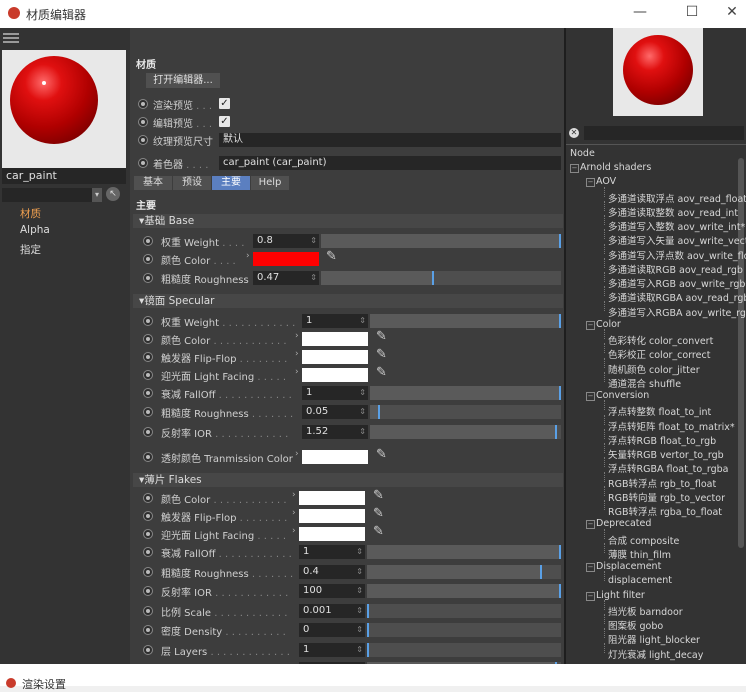 The height and width of the screenshot is (692, 746). Describe the element at coordinates (644, 383) in the screenshot. I see `tree-item: 通道混合 shuffle` at that location.